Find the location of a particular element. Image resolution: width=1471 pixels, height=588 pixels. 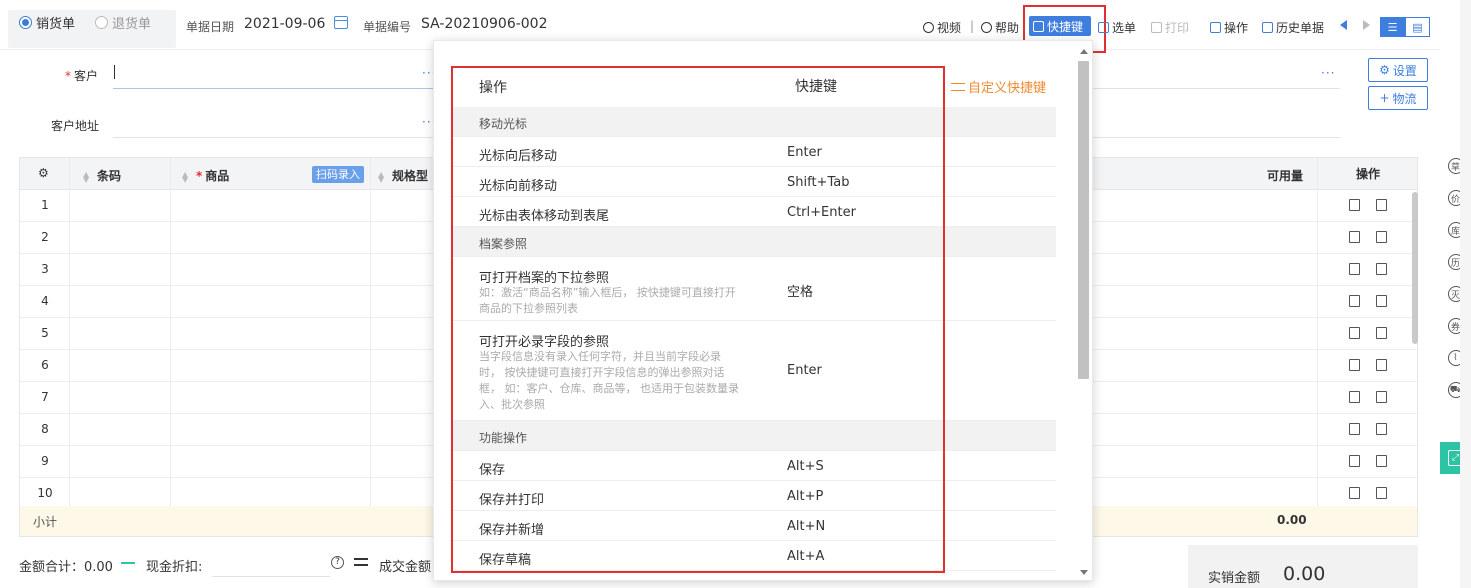

column-barcode: ▲ ▼ 条码 is located at coordinates (102, 175).